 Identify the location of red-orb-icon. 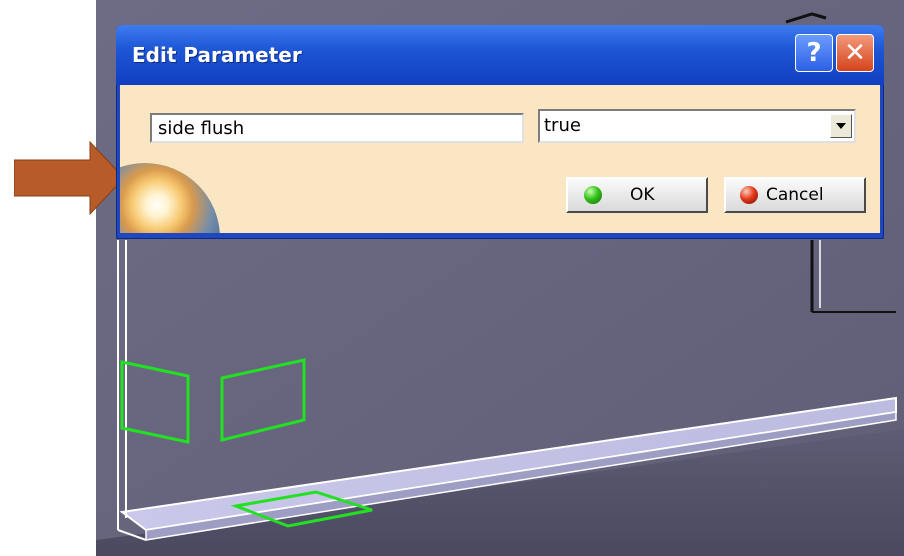
(749, 195).